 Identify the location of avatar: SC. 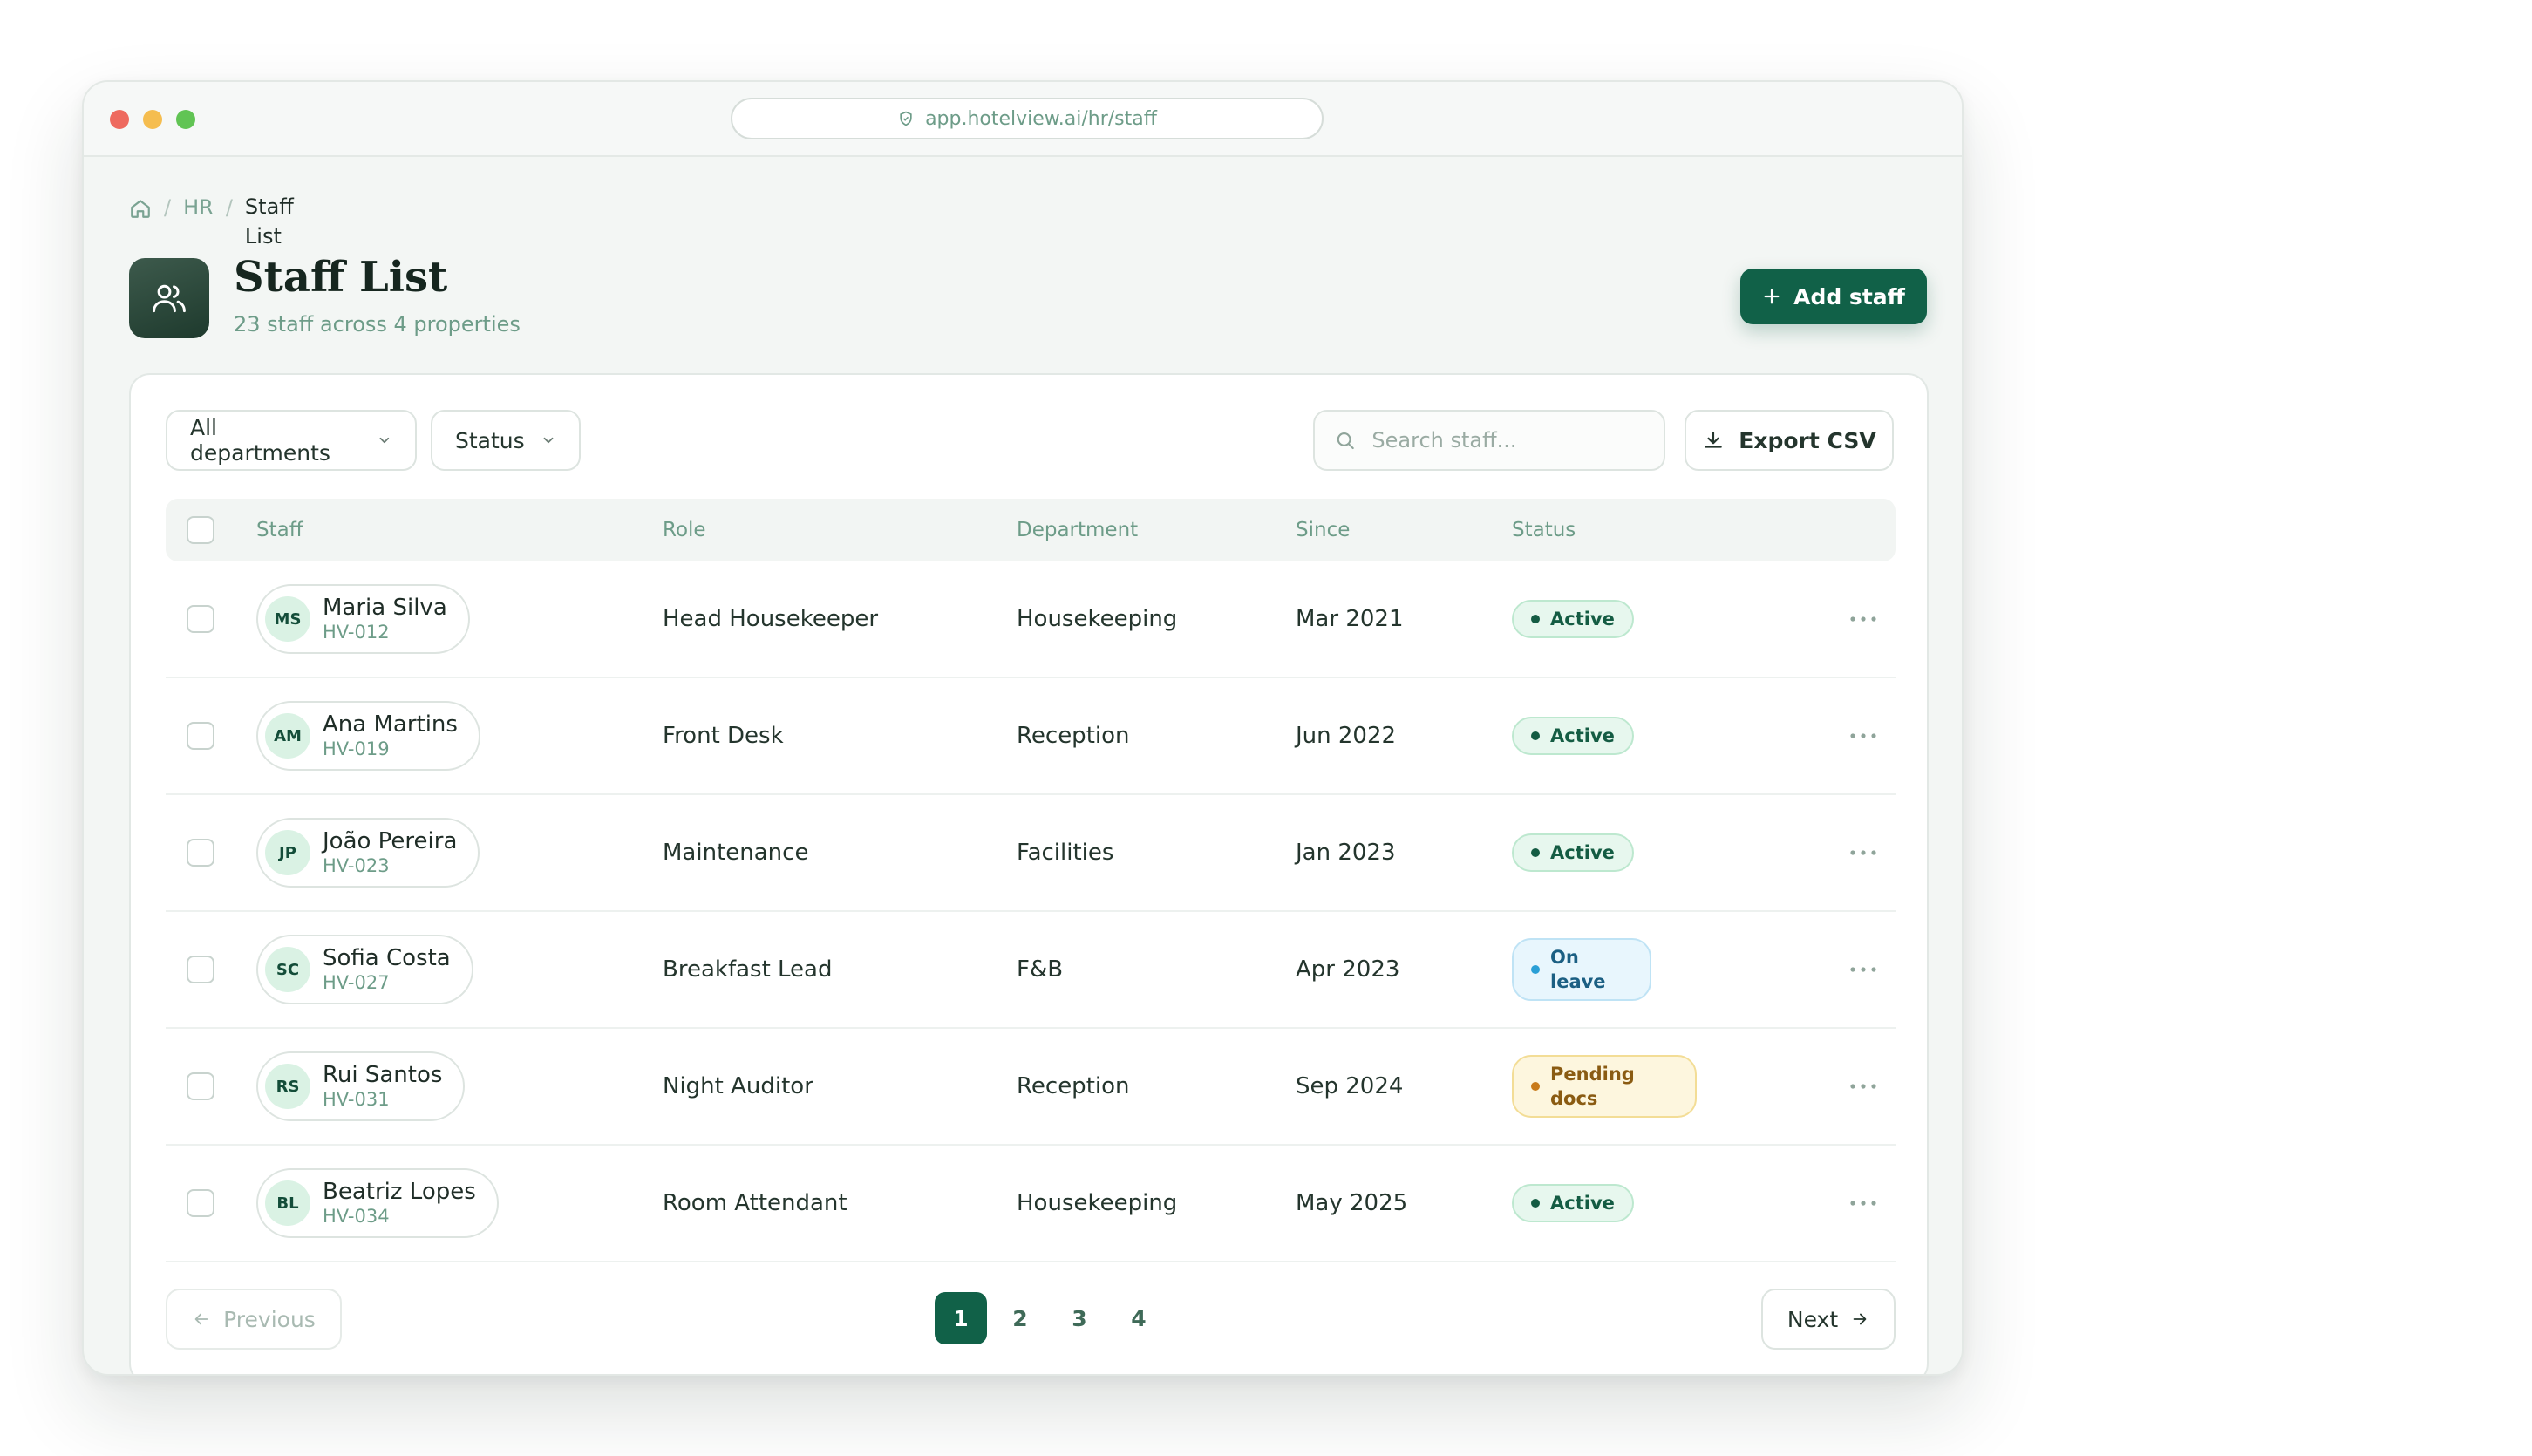
(287, 969).